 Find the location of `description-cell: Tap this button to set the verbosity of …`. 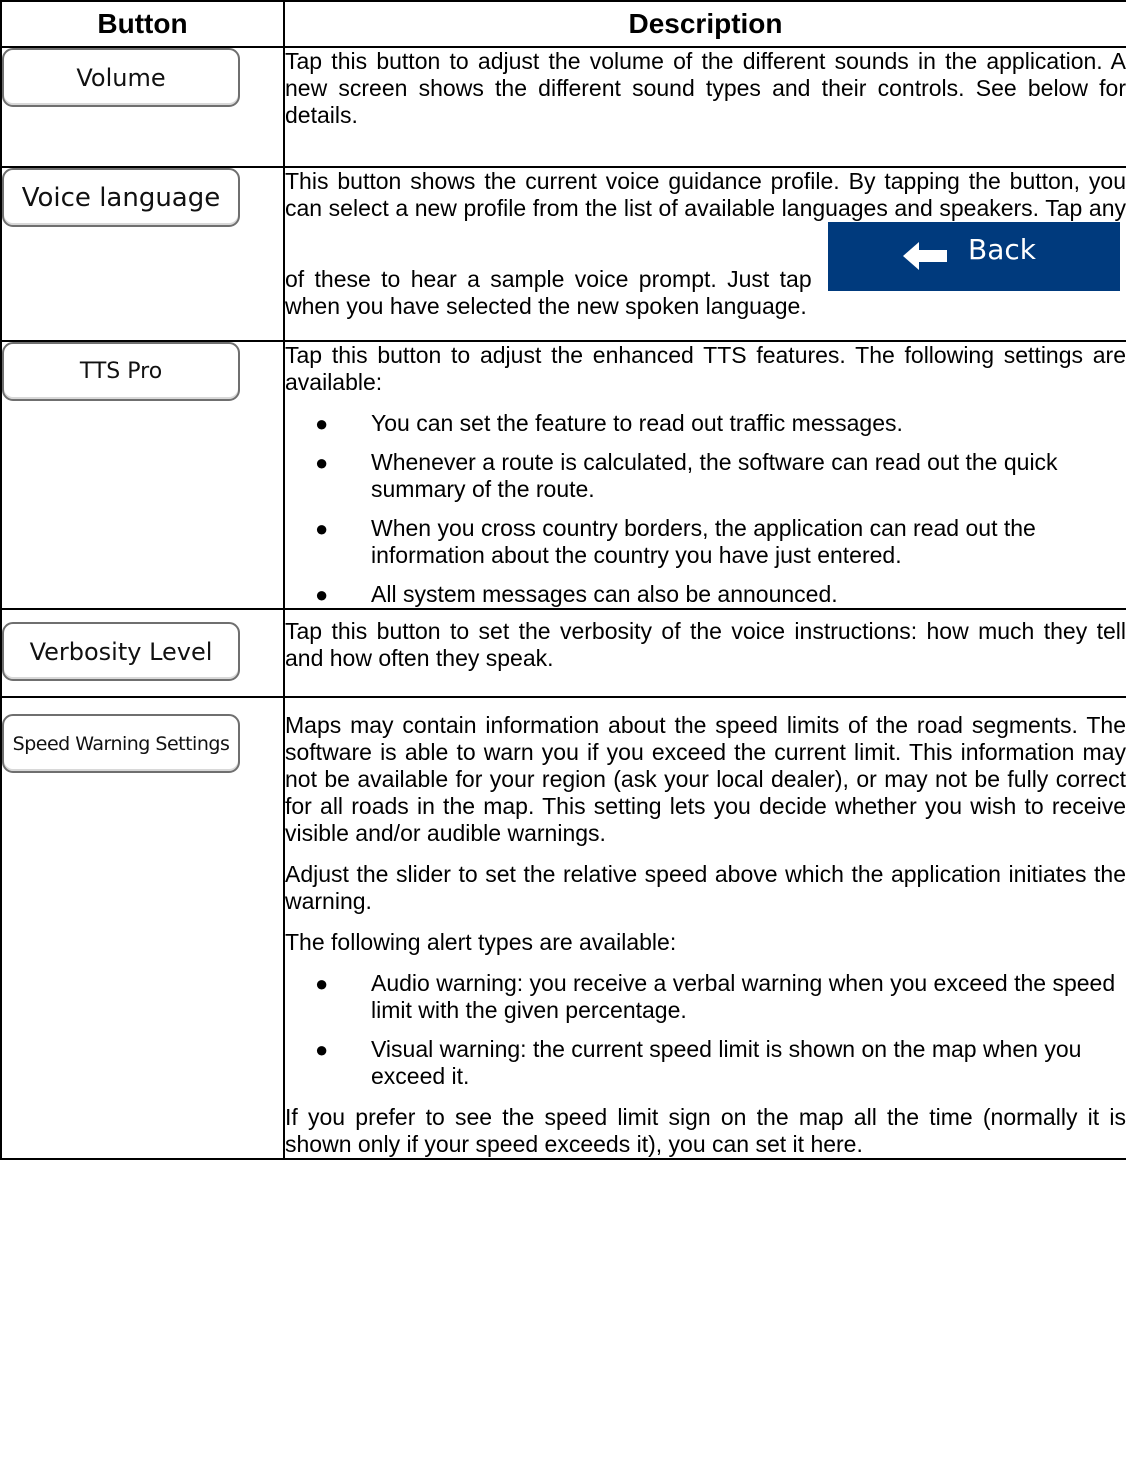

description-cell: Tap this button to set the verbosity of … is located at coordinates (704, 653).